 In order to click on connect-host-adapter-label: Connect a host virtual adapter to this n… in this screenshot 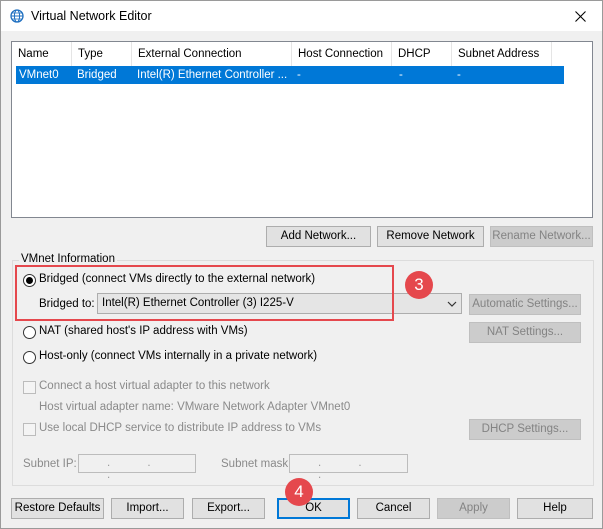, I will do `click(154, 386)`.